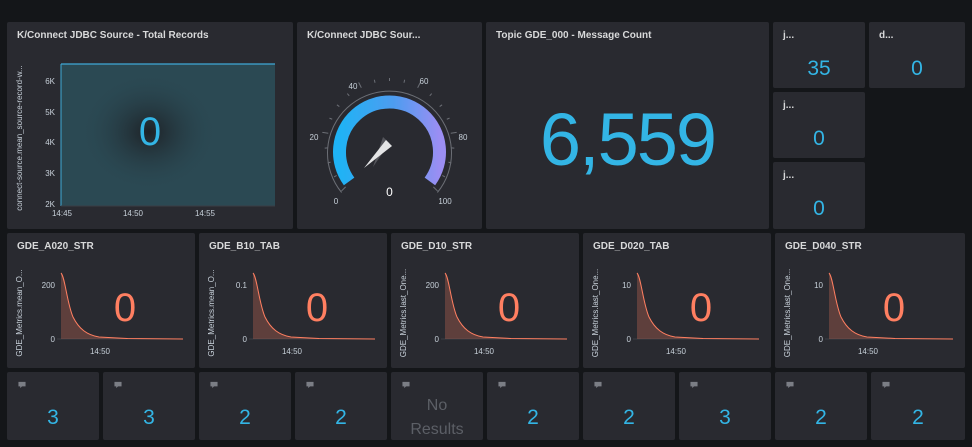 The width and height of the screenshot is (972, 447). I want to click on message-count-panel: Topic GDE_000 - Message Count 6,559, so click(627, 125).